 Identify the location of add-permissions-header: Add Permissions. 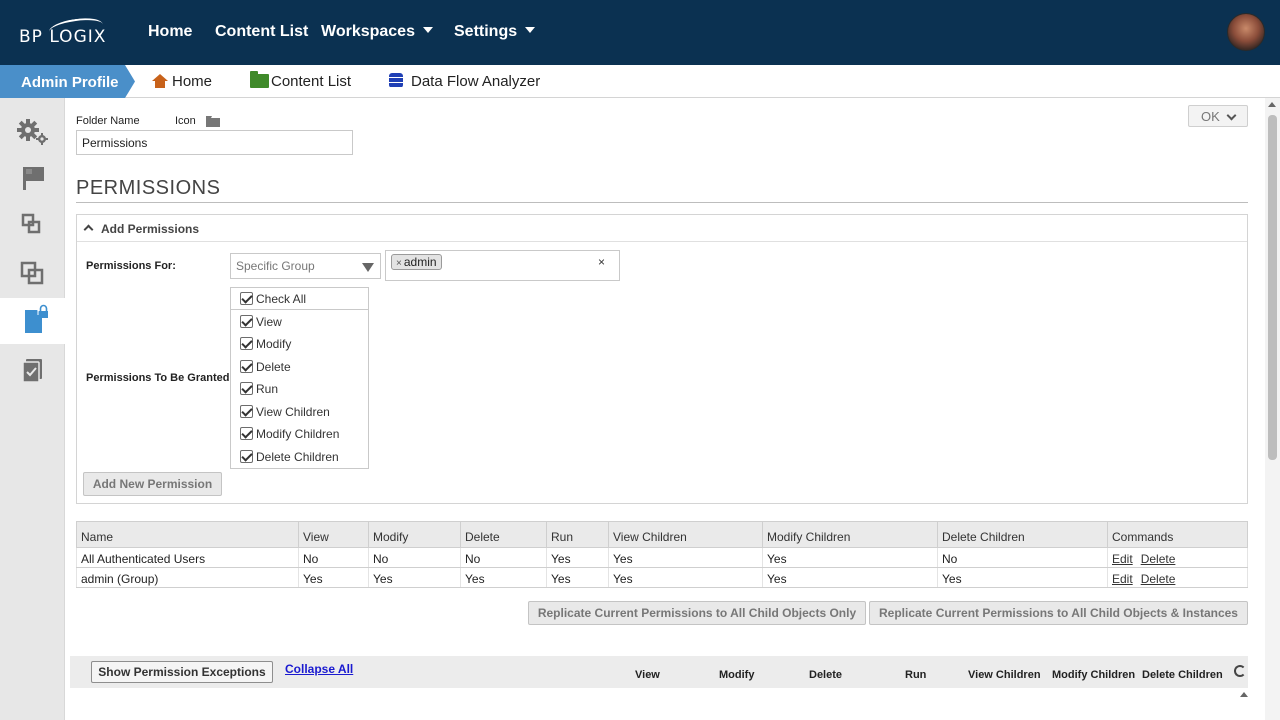
(662, 228).